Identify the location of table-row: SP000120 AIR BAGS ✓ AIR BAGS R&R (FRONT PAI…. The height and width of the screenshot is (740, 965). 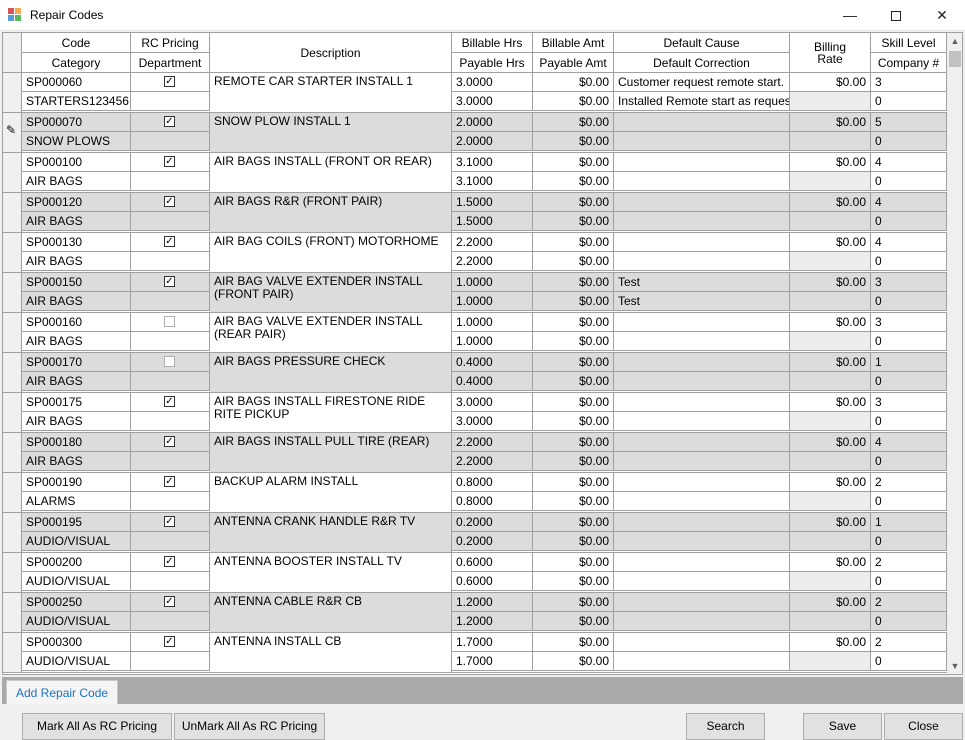
(475, 213).